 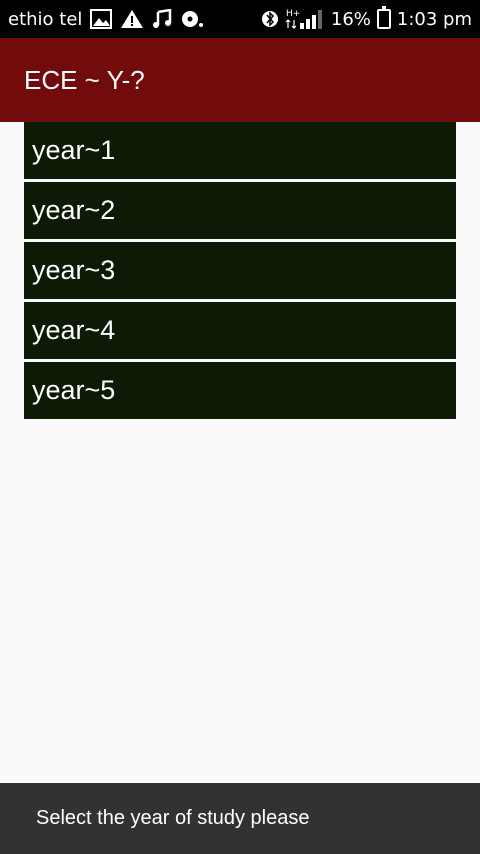 What do you see at coordinates (240, 19) in the screenshot?
I see `status-bar: ethio tel H+ 16% 1:03 pm` at bounding box center [240, 19].